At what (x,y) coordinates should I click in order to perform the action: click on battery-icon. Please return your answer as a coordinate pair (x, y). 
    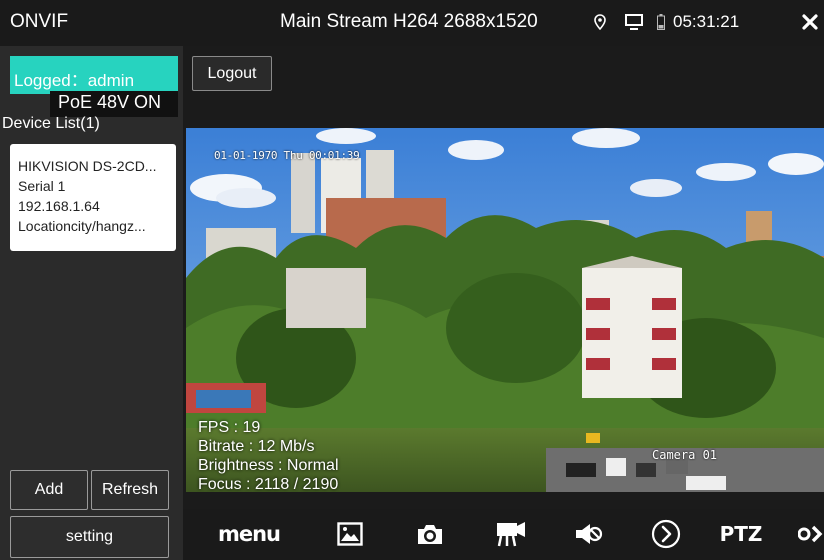
    Looking at the image, I should click on (661, 22).